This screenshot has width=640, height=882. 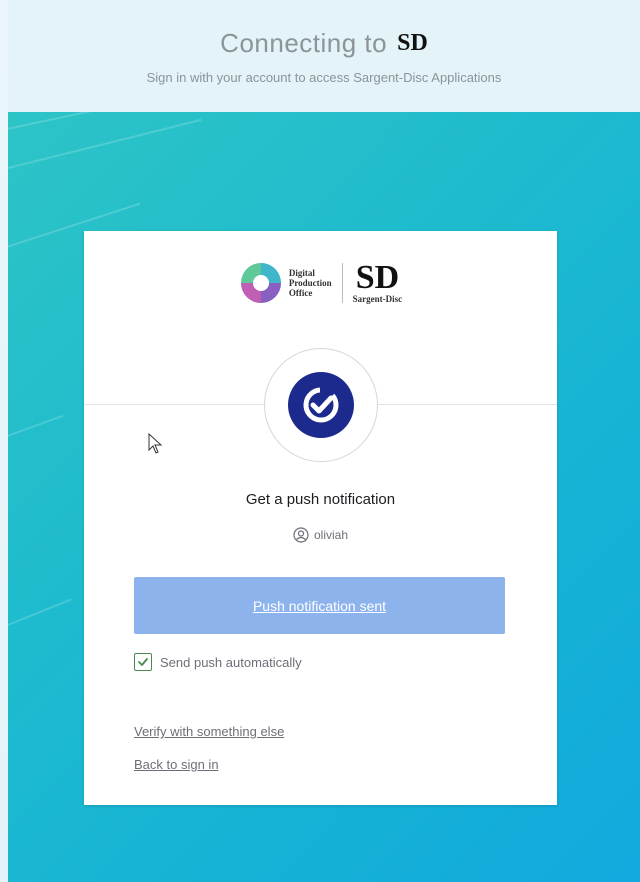 What do you see at coordinates (155, 443) in the screenshot?
I see `mouse-pointer-icon` at bounding box center [155, 443].